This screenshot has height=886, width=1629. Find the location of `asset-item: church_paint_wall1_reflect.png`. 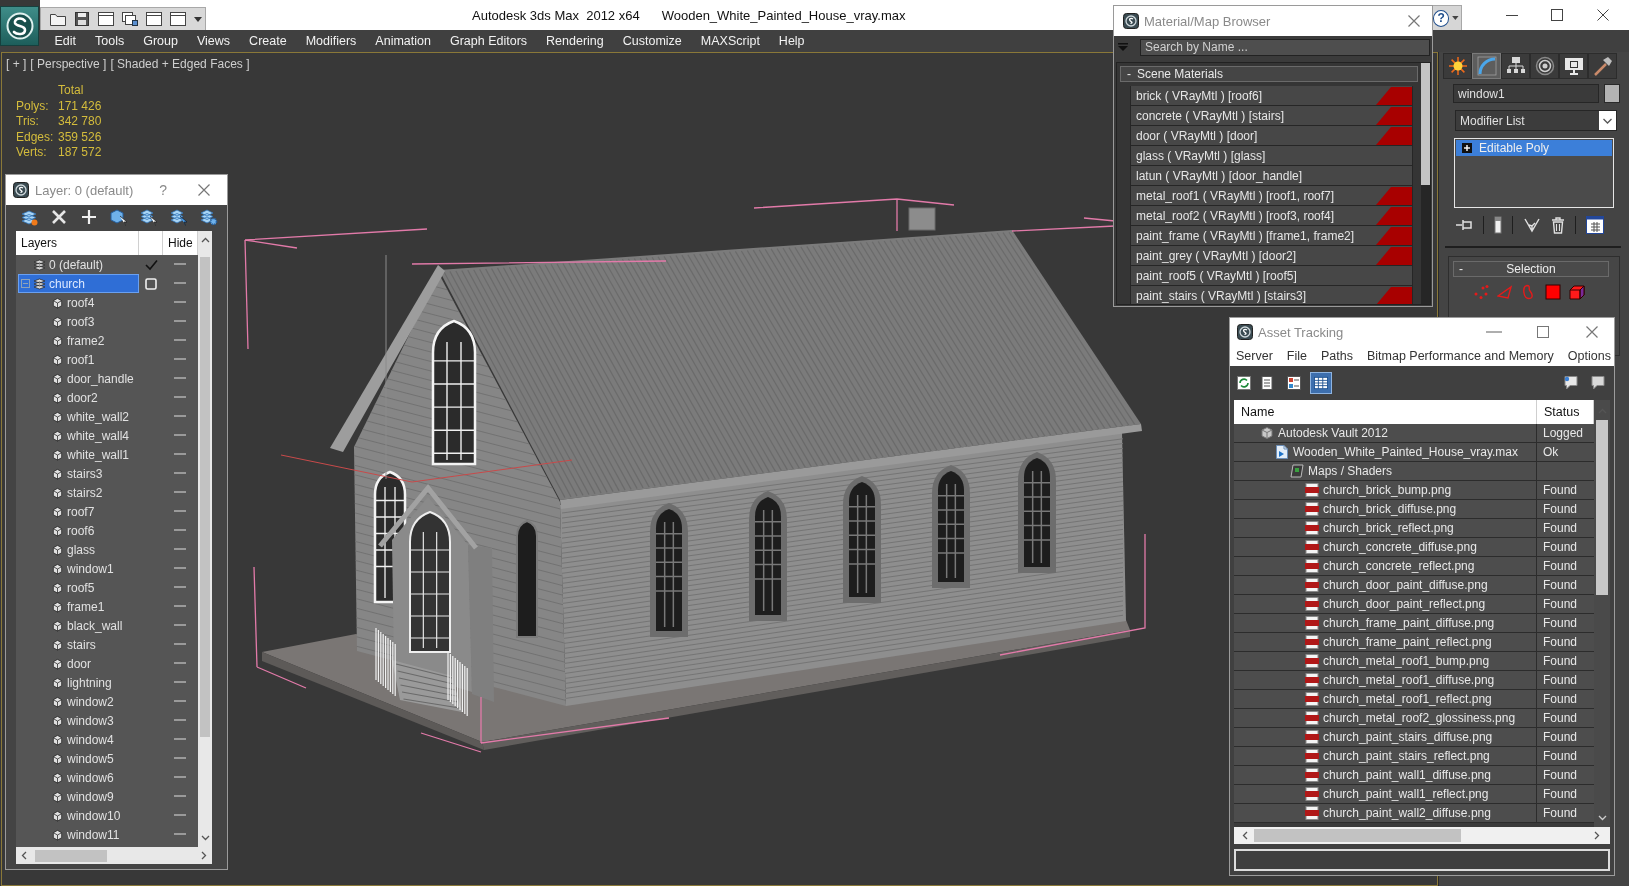

asset-item: church_paint_wall1_reflect.png is located at coordinates (1385, 794).